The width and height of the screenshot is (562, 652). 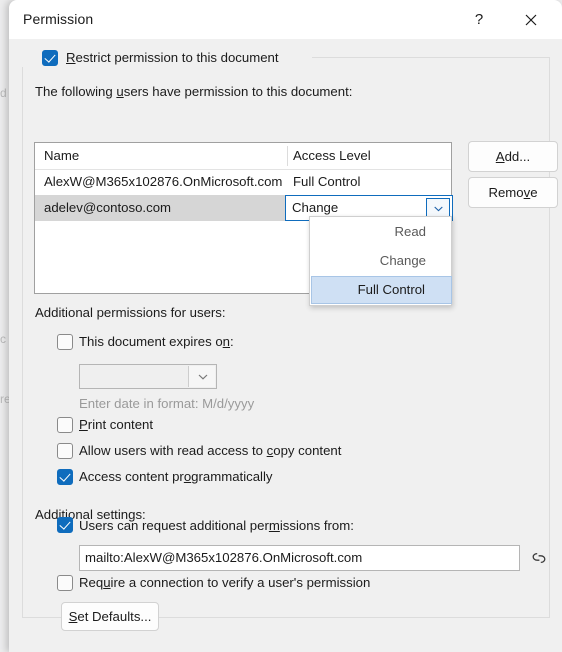 What do you see at coordinates (232, 341) in the screenshot?
I see `expires-label-post: :` at bounding box center [232, 341].